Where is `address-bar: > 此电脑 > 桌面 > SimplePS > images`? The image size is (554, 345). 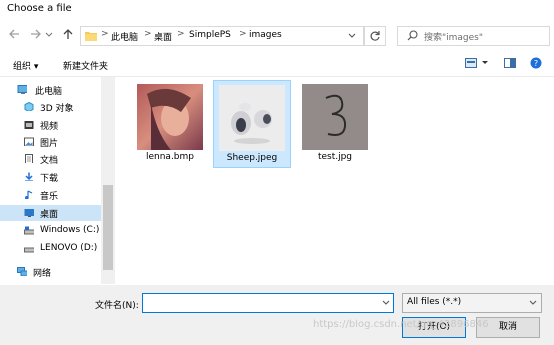 address-bar: > 此电脑 > 桌面 > SimplePS > images is located at coordinates (222, 36).